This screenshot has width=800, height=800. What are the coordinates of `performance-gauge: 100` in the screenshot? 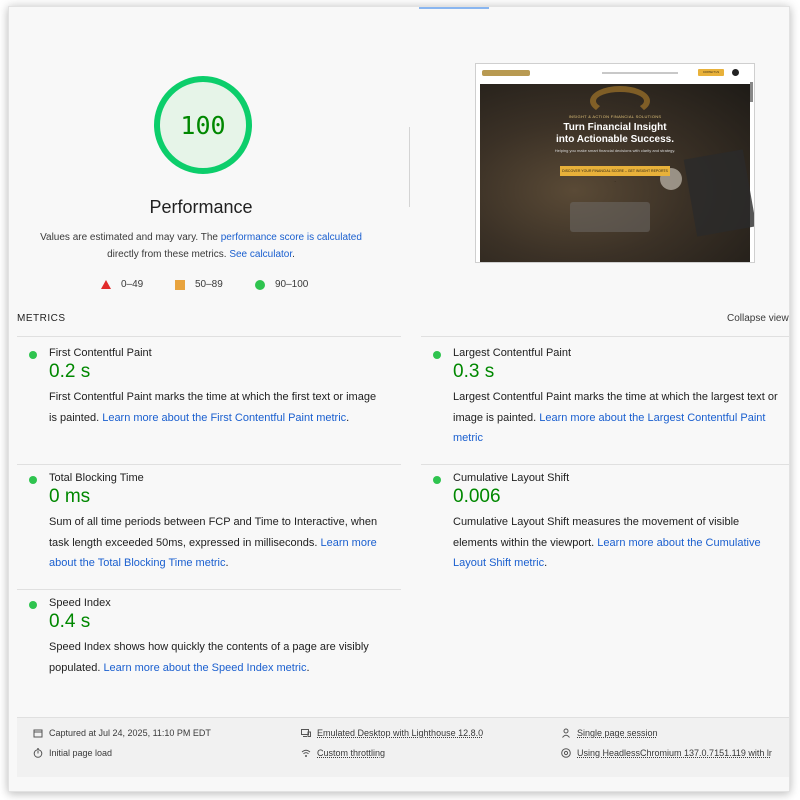 It's located at (203, 125).